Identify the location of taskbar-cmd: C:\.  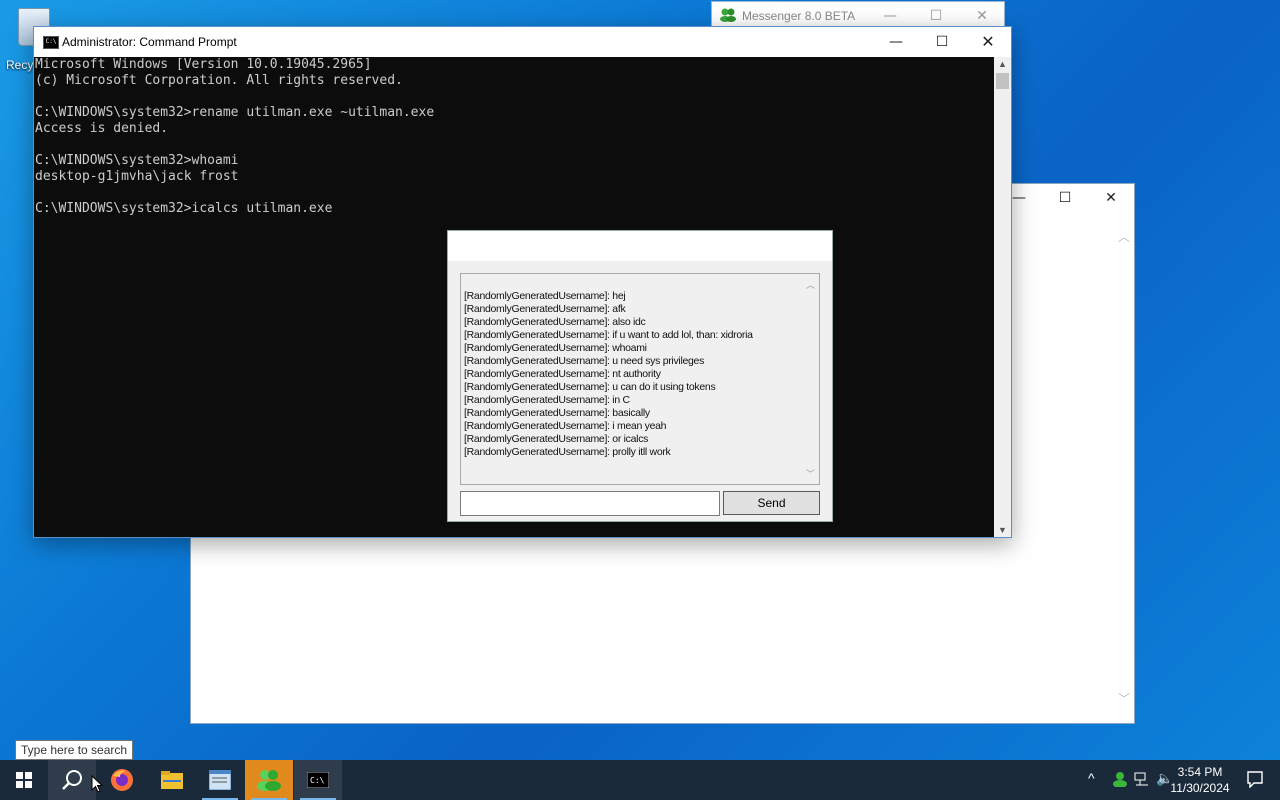
(318, 780).